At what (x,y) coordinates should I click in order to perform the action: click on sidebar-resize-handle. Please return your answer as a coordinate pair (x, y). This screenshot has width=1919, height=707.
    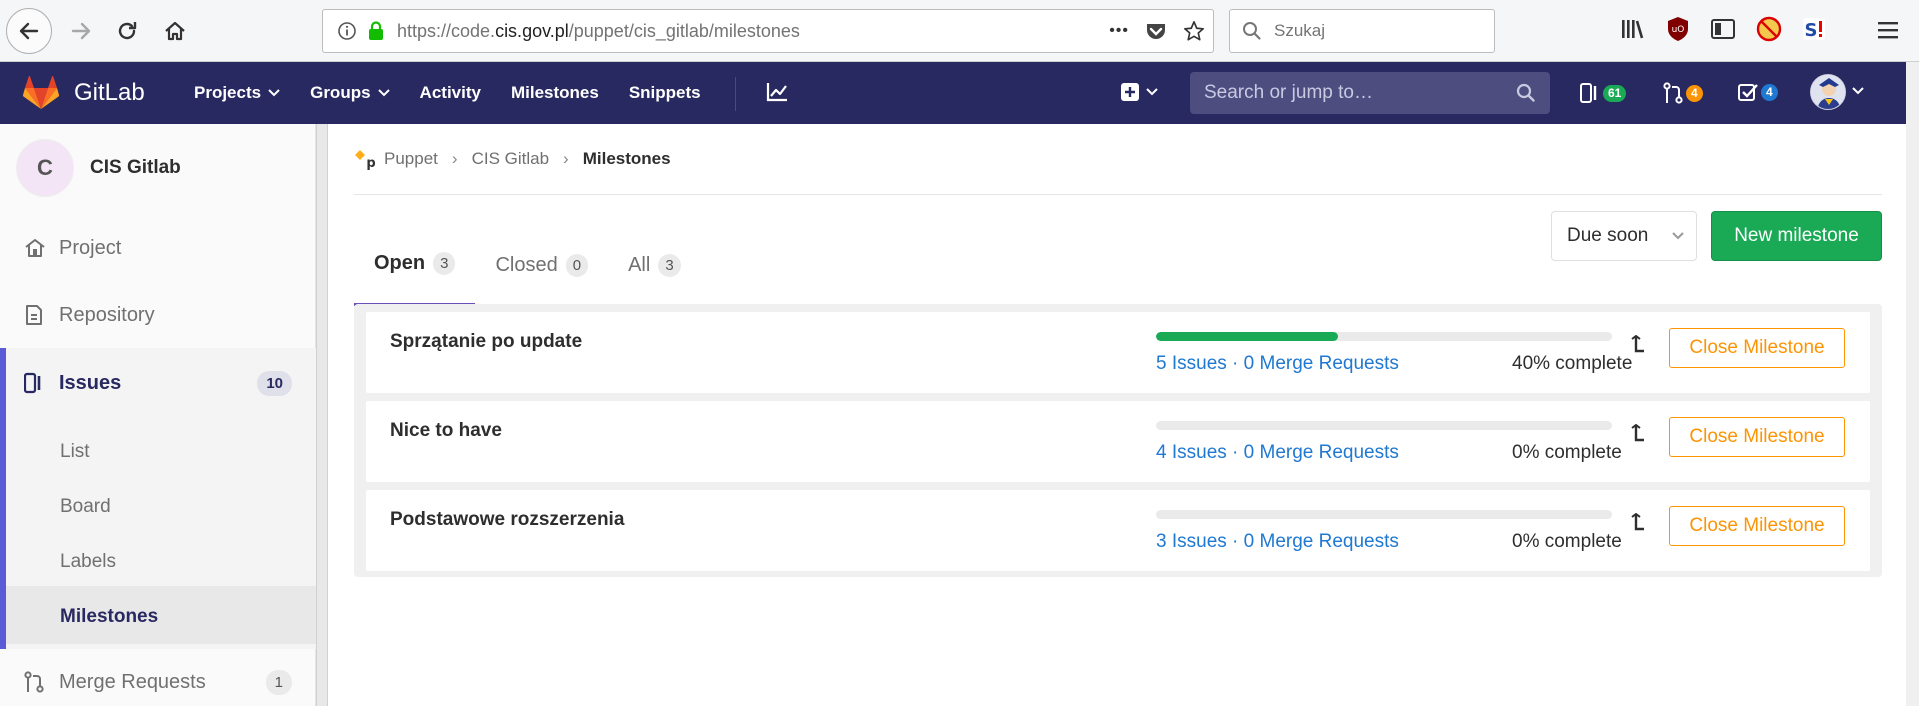
    Looking at the image, I should click on (322, 415).